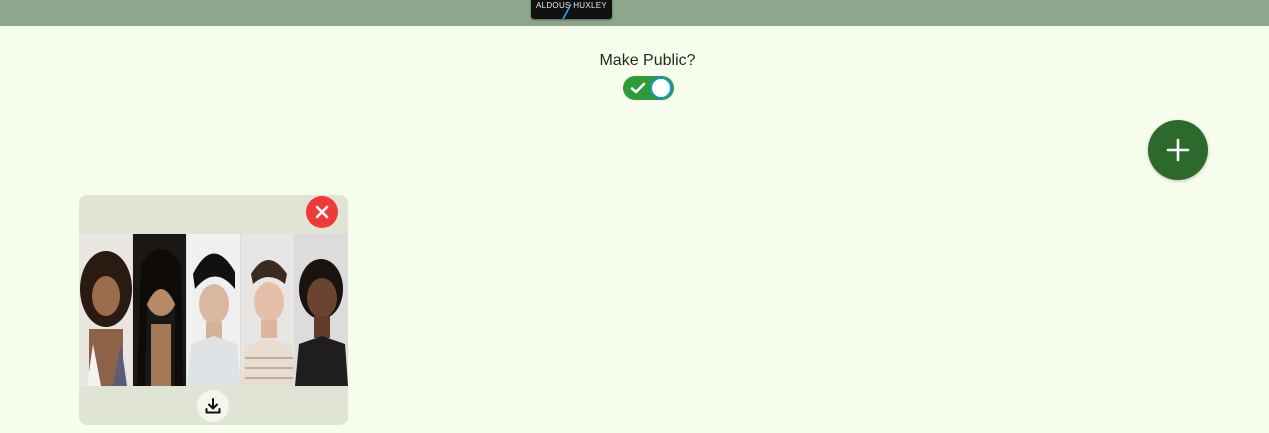 The height and width of the screenshot is (433, 1269). I want to click on download-image-button, so click(213, 406).